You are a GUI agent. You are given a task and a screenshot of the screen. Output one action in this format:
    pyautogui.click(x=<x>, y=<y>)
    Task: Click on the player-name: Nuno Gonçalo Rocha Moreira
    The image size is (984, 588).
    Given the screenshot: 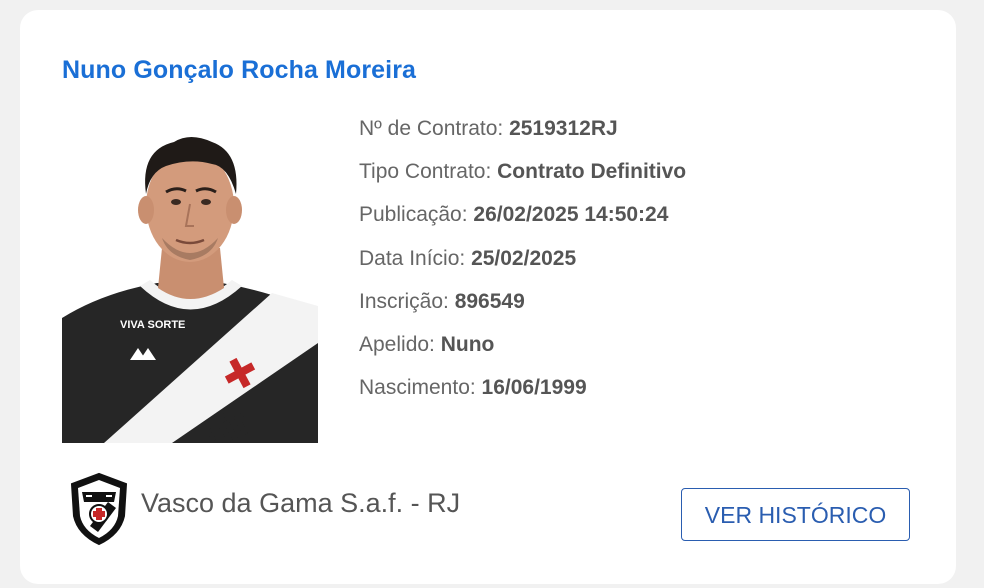 What is the action you would take?
    pyautogui.click(x=239, y=70)
    